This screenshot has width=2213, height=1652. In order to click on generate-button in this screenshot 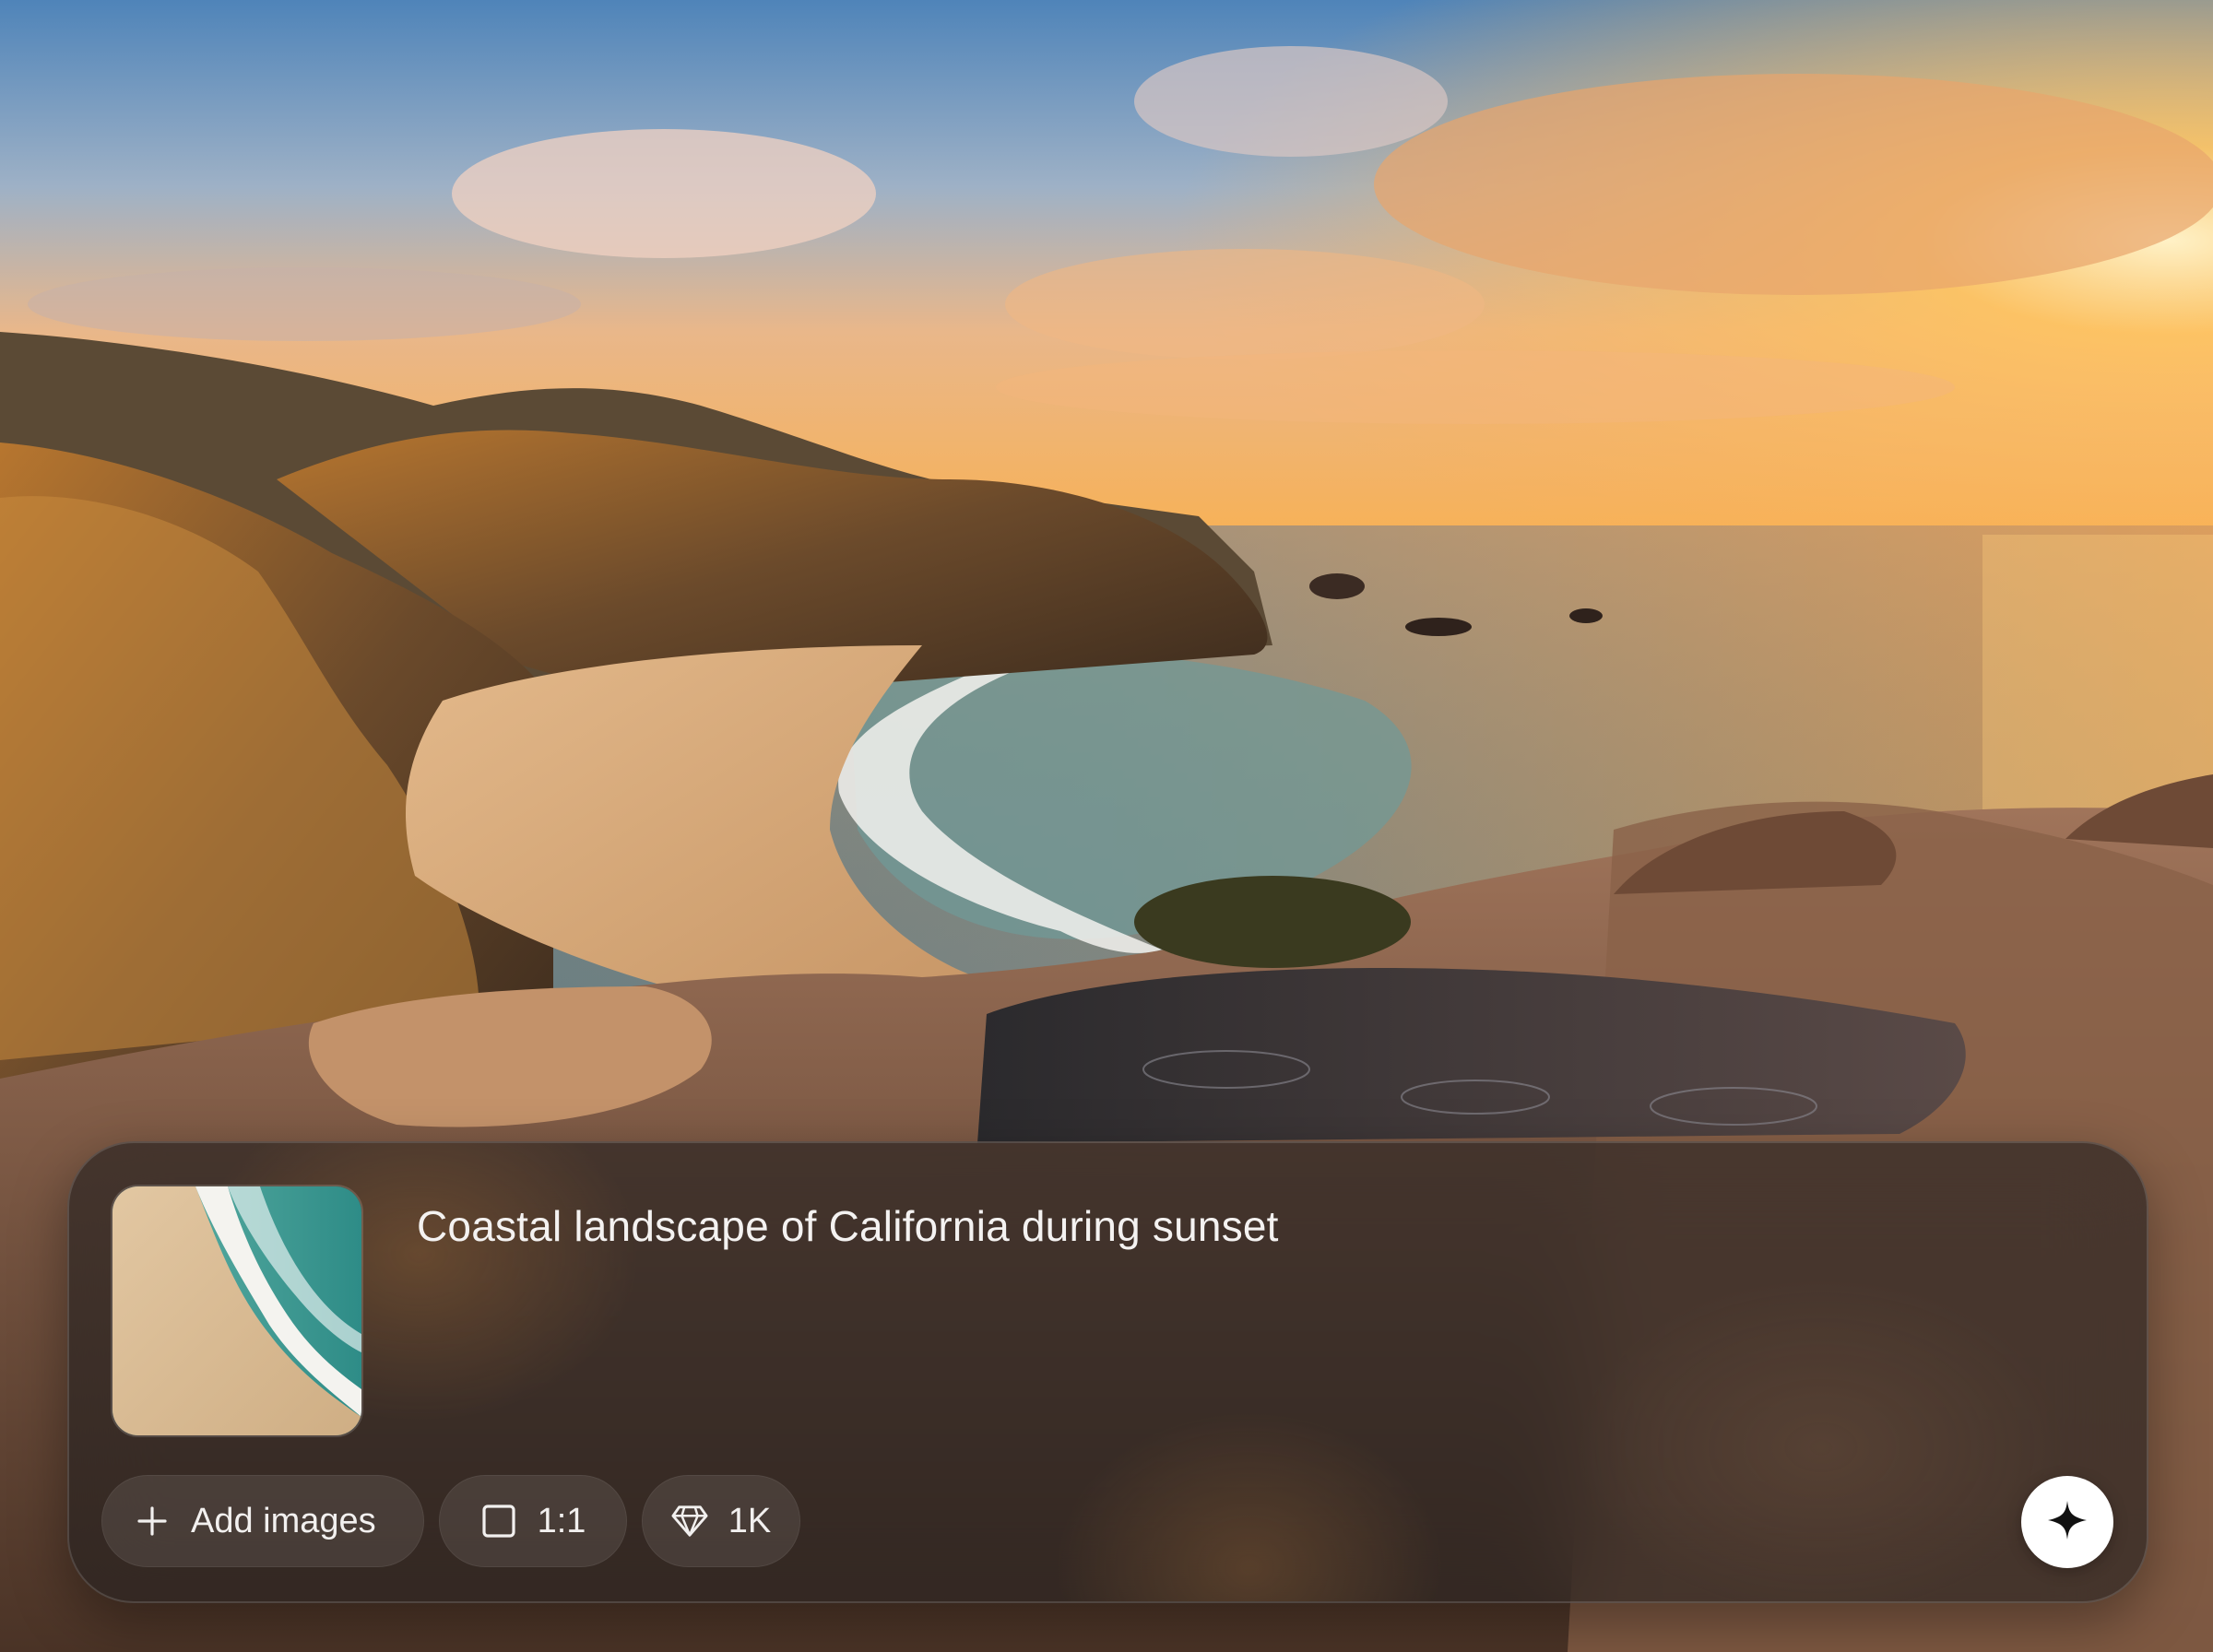, I will do `click(2067, 1522)`.